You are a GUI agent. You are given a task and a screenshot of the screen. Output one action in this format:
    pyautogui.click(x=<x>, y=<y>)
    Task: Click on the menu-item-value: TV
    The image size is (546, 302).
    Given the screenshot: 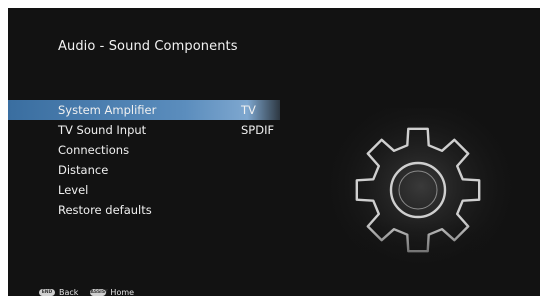 What is the action you would take?
    pyautogui.click(x=248, y=110)
    